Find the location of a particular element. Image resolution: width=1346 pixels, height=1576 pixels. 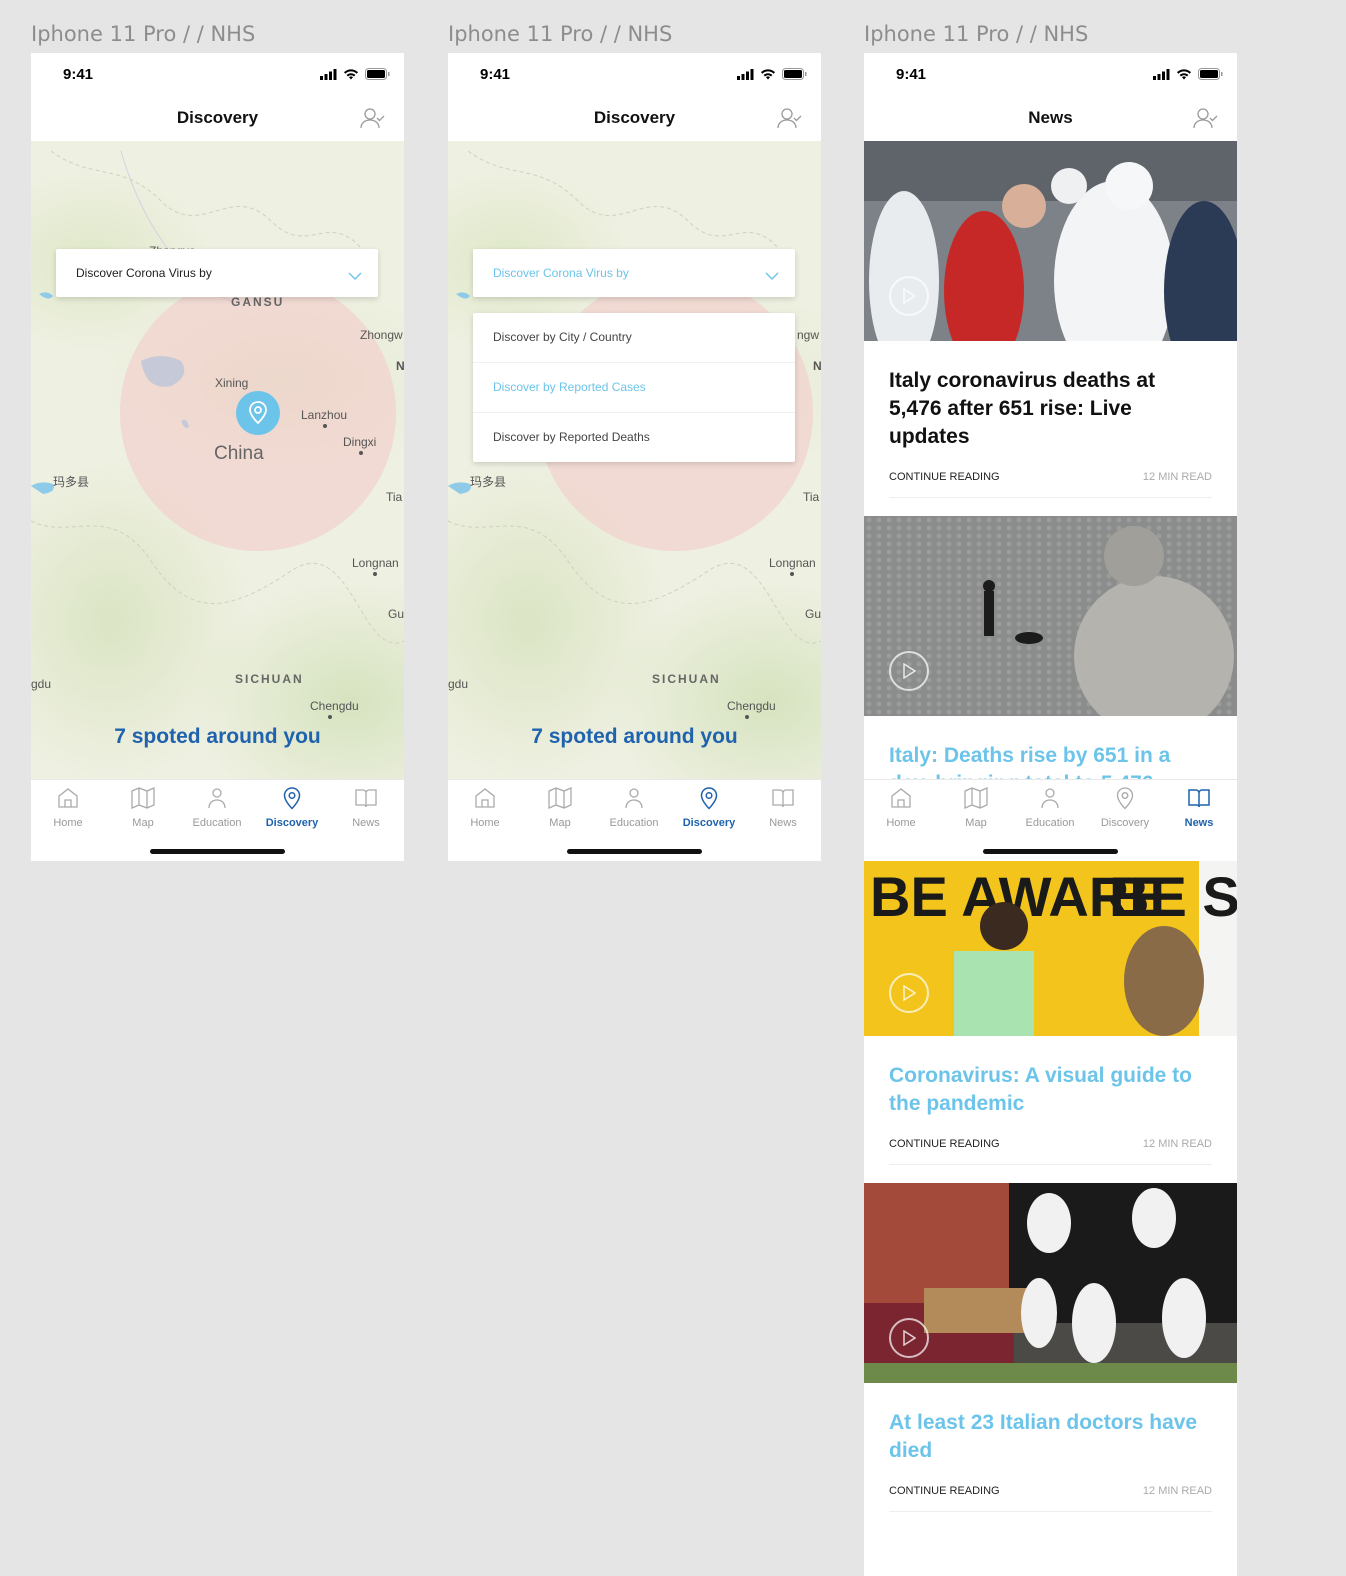

map-label: Lanzhou is located at coordinates (324, 415).